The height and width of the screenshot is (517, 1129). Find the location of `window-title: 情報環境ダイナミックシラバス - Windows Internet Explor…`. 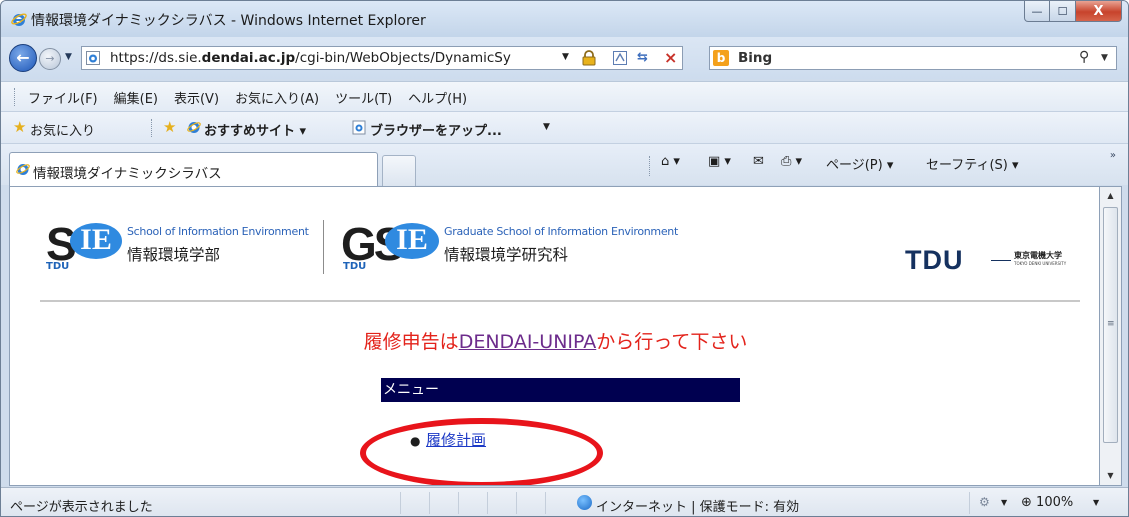

window-title: 情報環境ダイナミックシラバス - Windows Internet Explor… is located at coordinates (228, 21).